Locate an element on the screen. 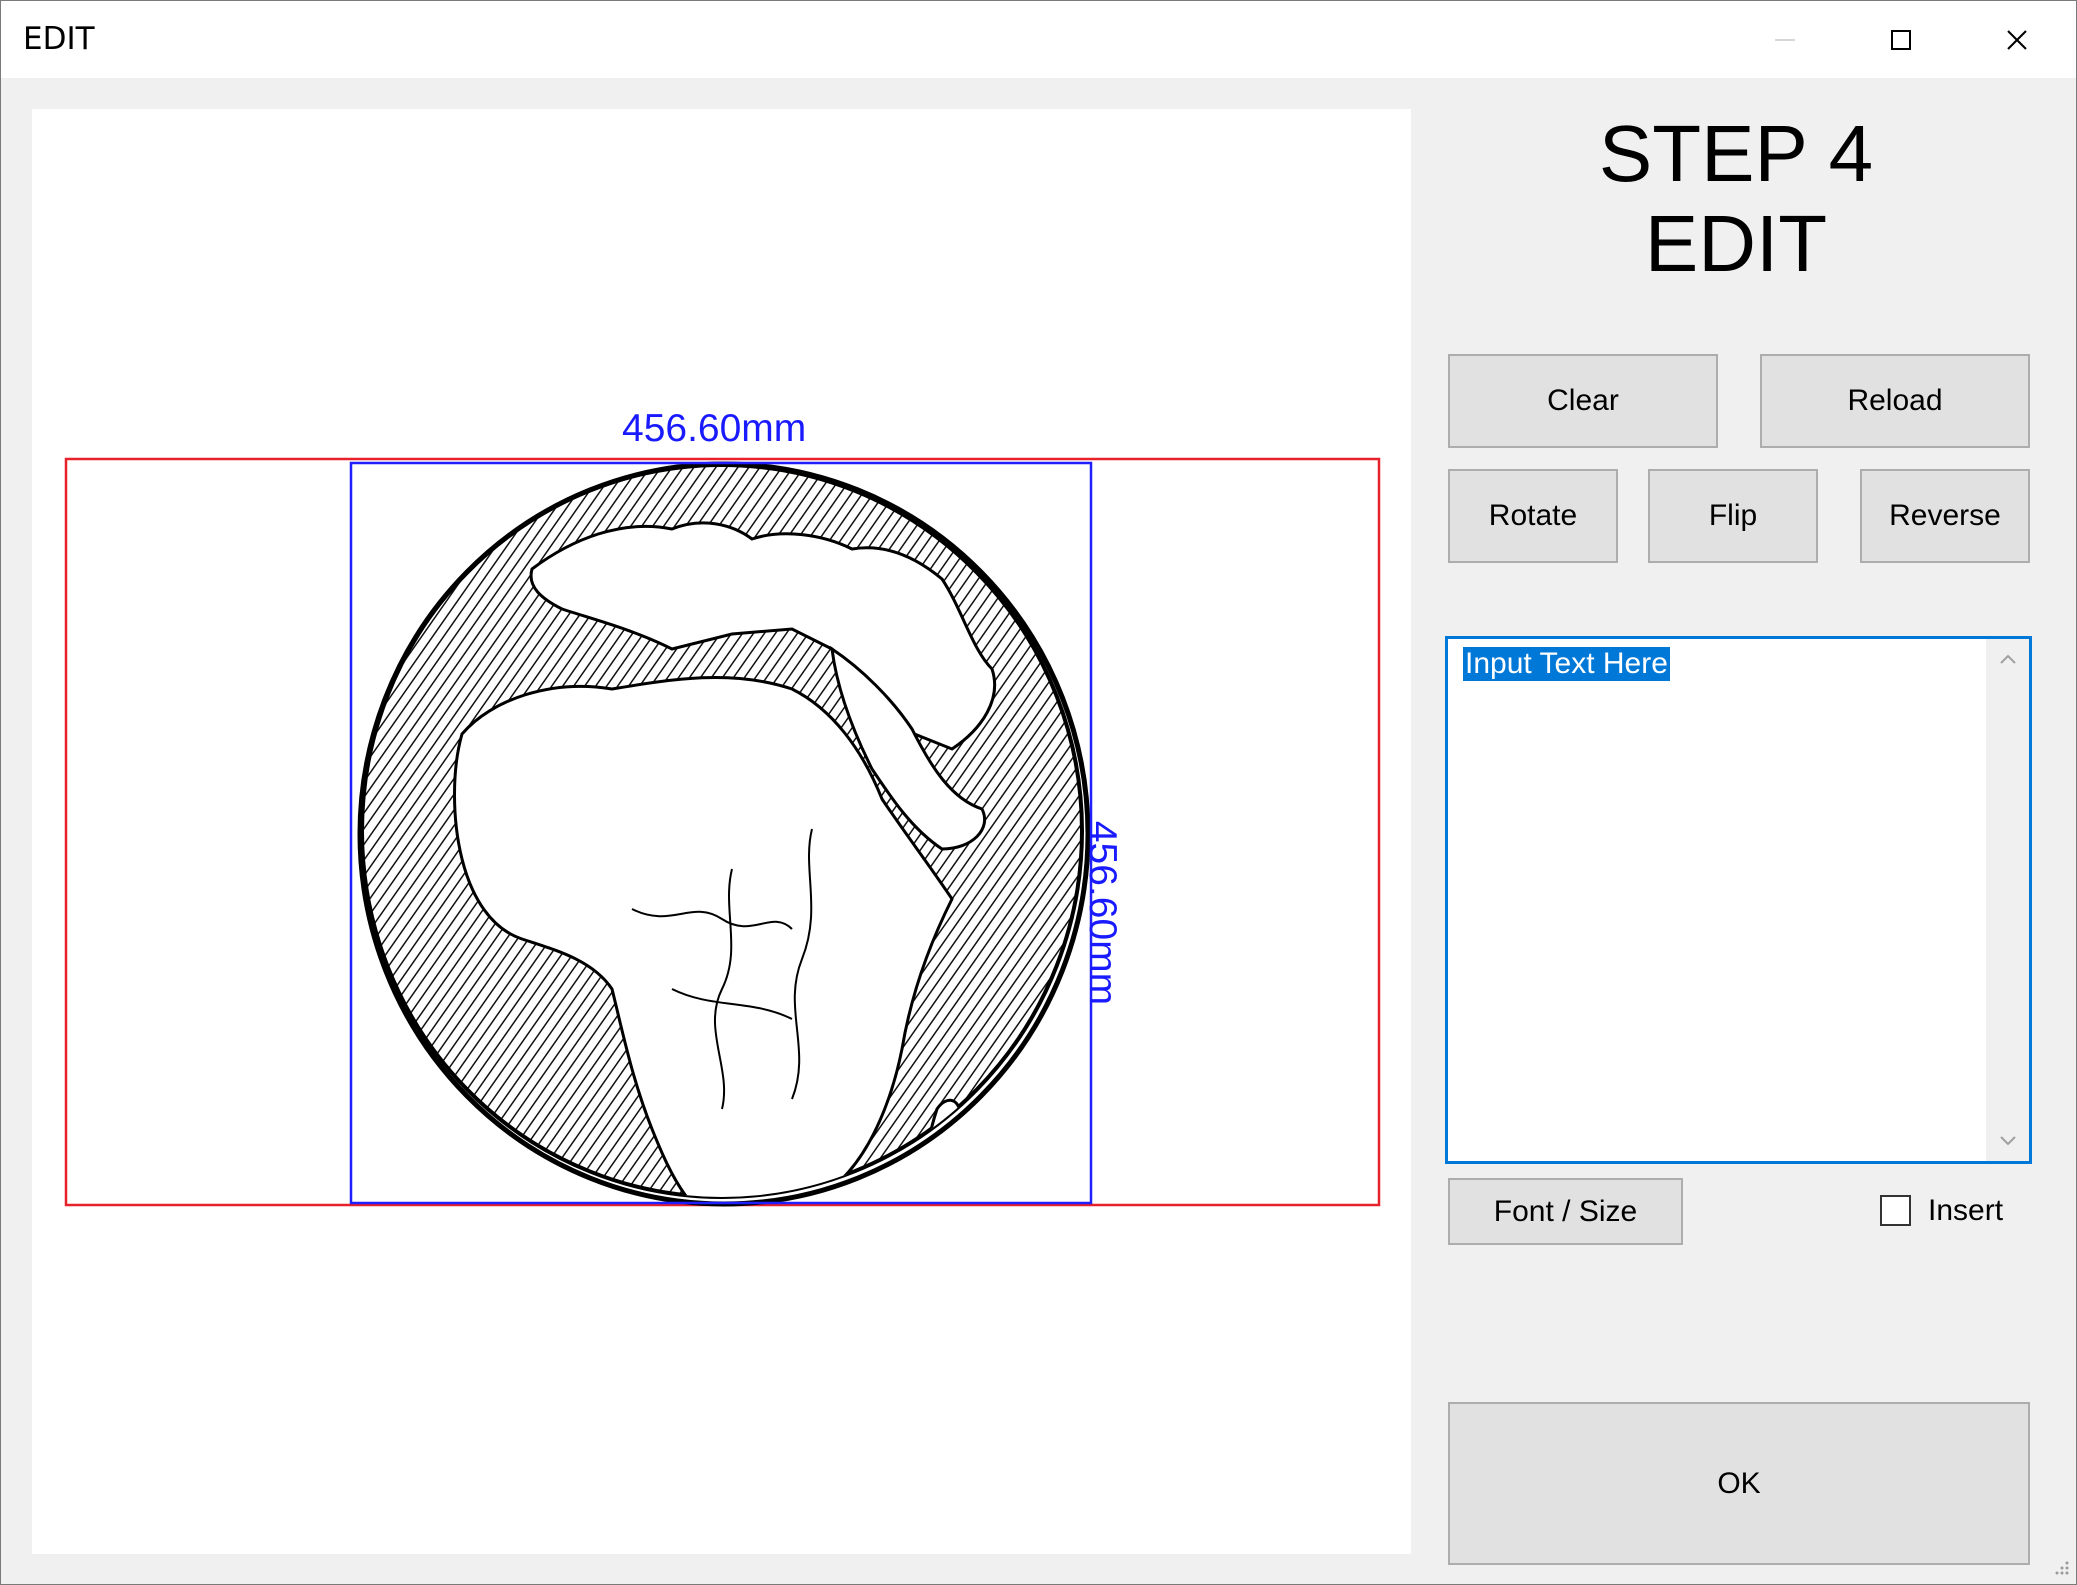  maximize-button is located at coordinates (1901, 39).